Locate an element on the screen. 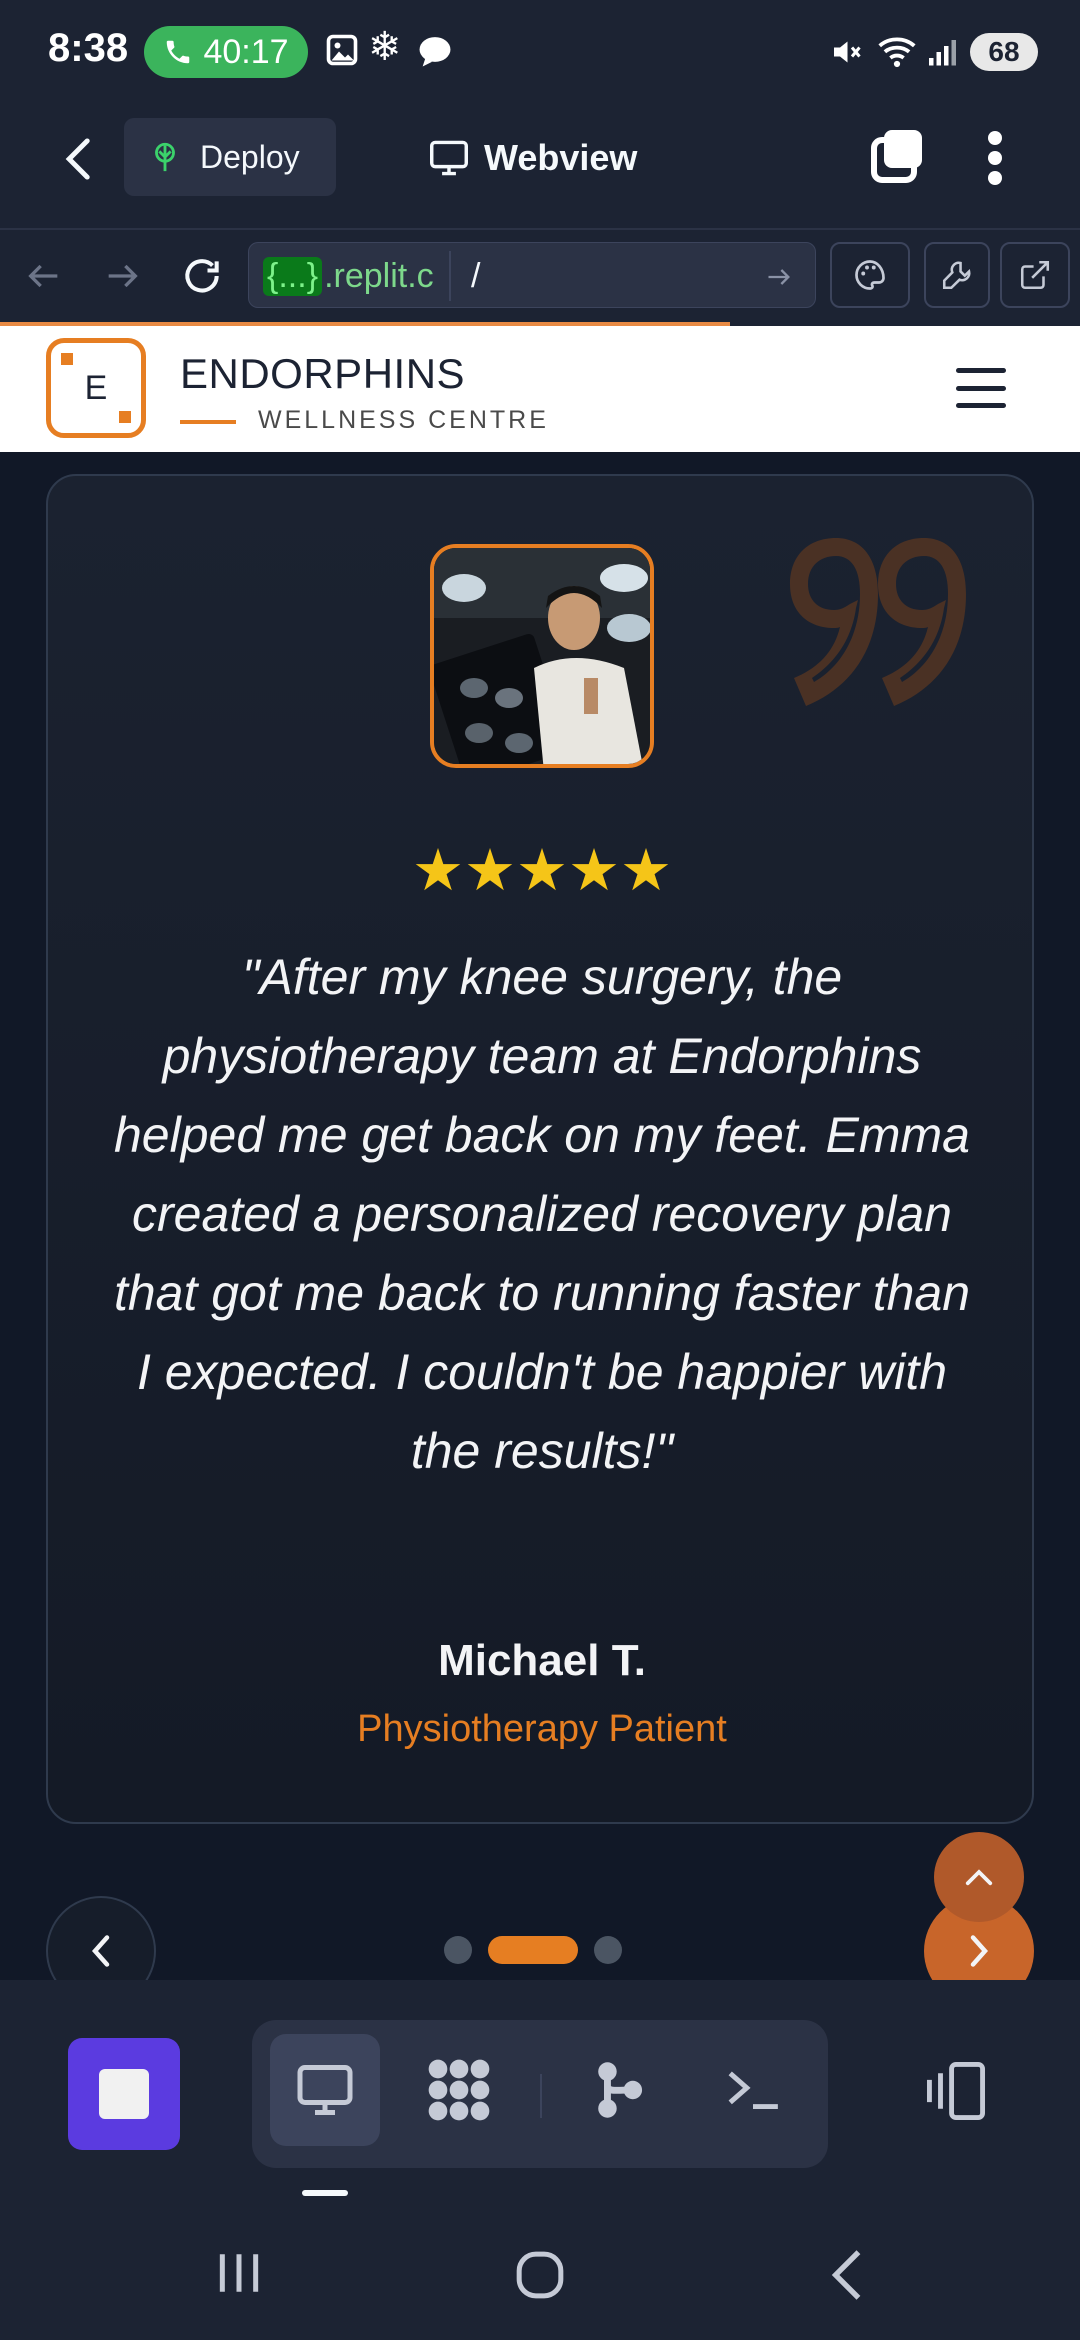 This screenshot has height=2340, width=1080. pane-switcher is located at coordinates (540, 2094).